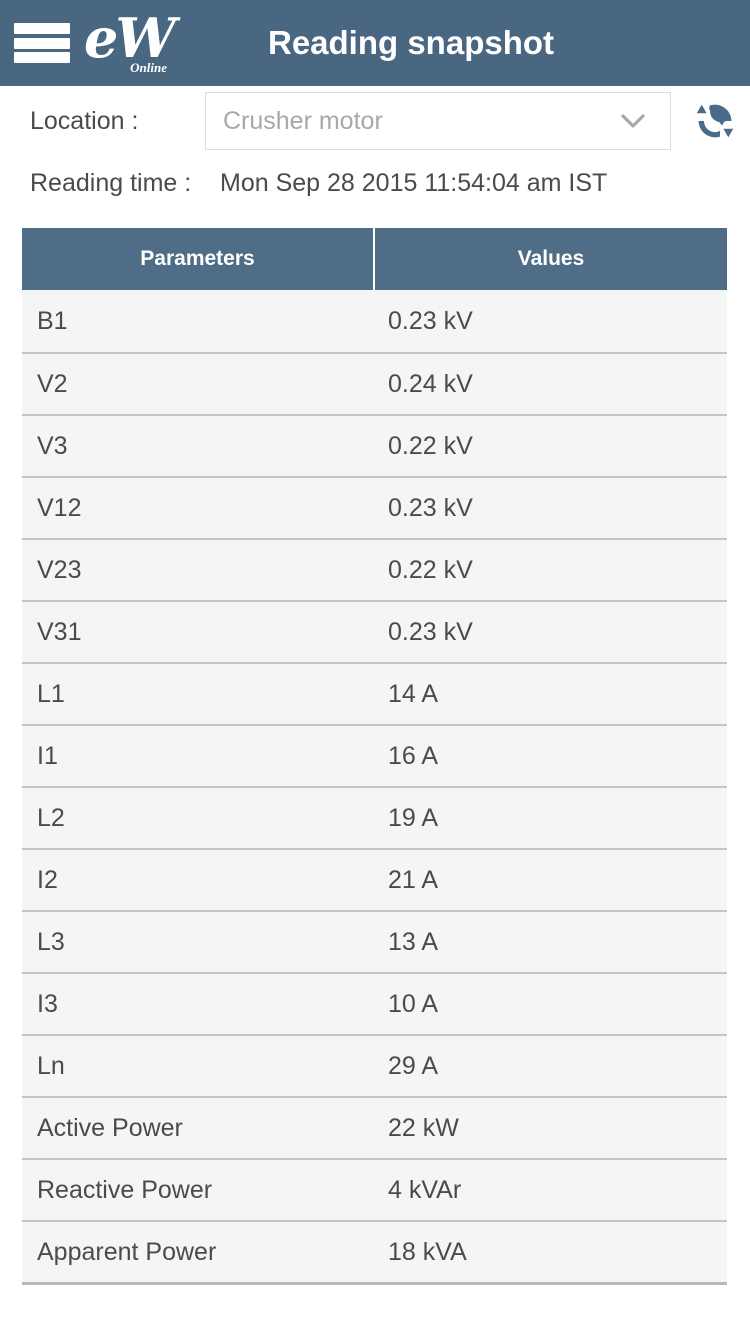 This screenshot has width=750, height=1334. I want to click on cell-parameter: V12, so click(59, 507).